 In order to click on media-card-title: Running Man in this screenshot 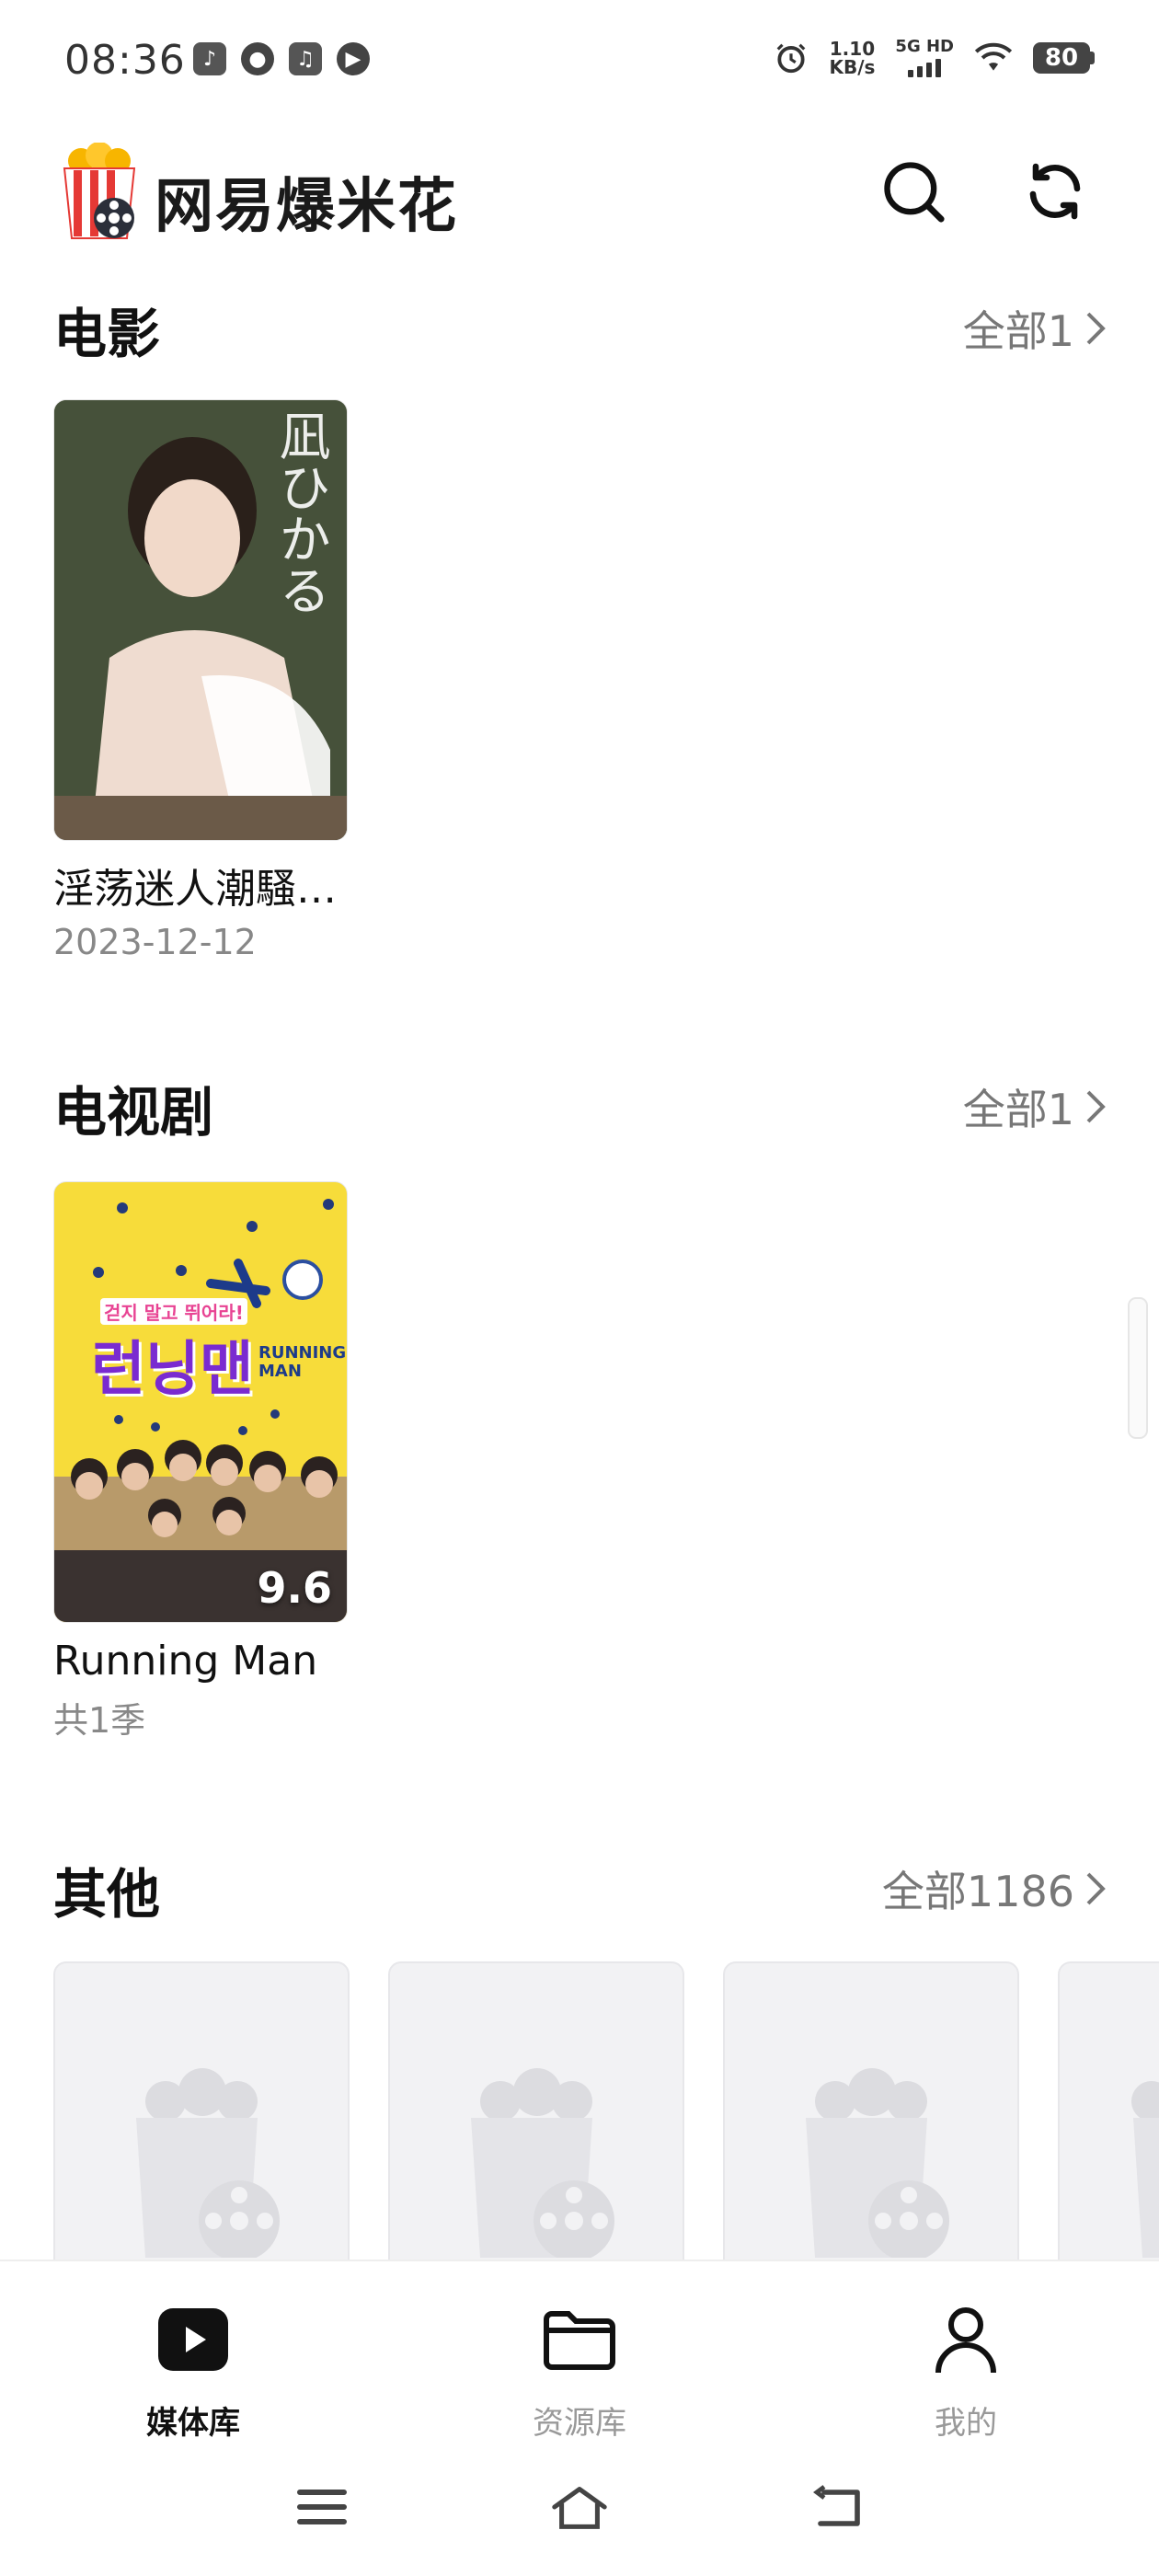, I will do `click(185, 1661)`.